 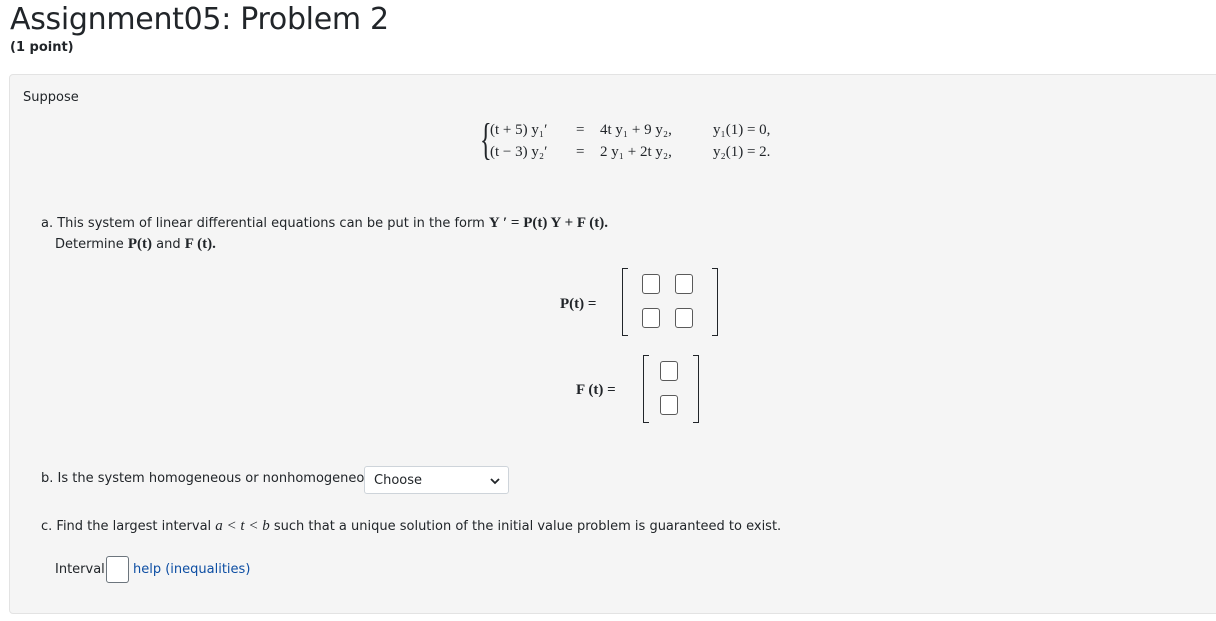 What do you see at coordinates (89, 244) in the screenshot?
I see `determine-prefix: Determine` at bounding box center [89, 244].